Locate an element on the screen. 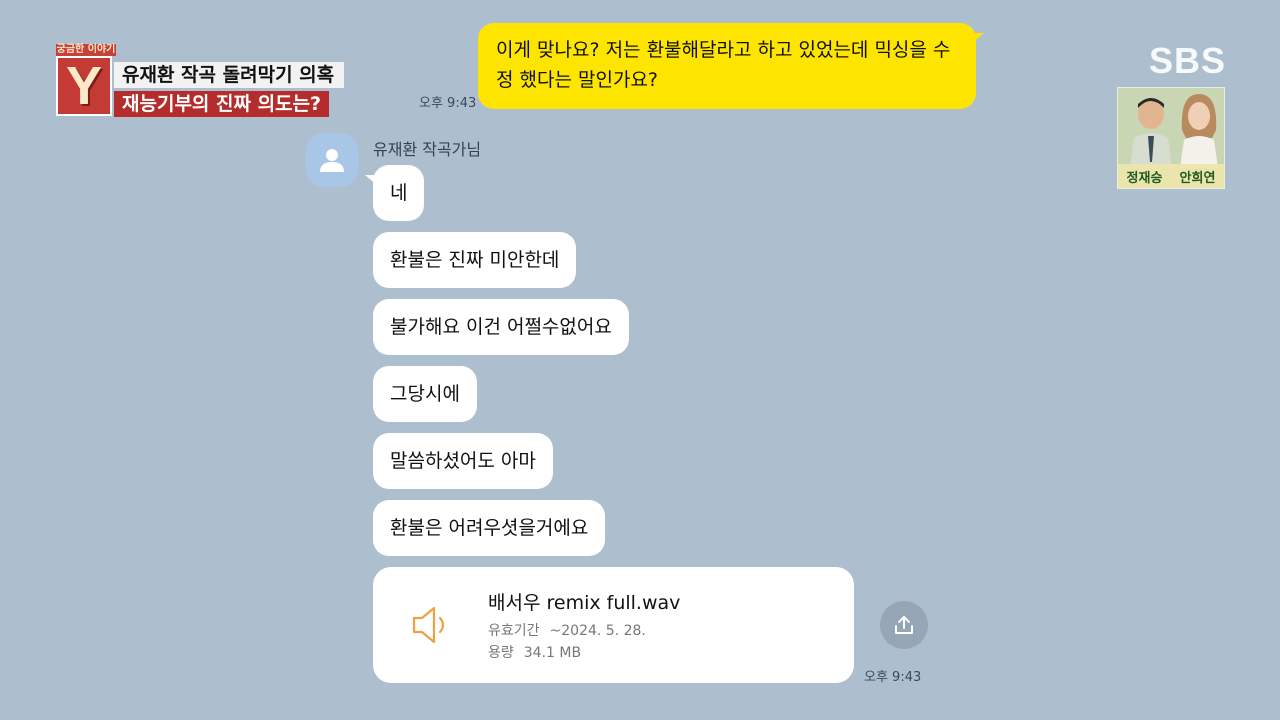 This screenshot has height=720, width=1280. person-icon is located at coordinates (332, 160).